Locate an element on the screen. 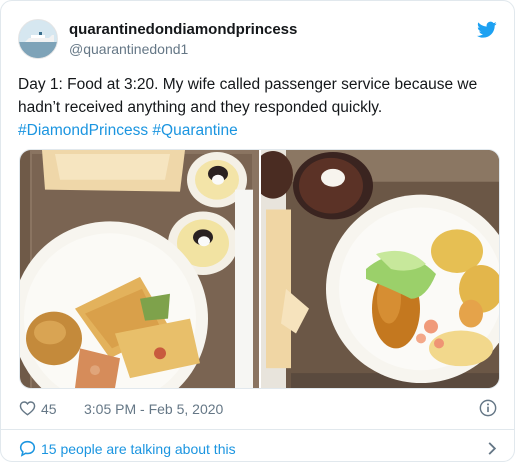 The width and height of the screenshot is (517, 464). conversation-text: 15 people are talking about this is located at coordinates (138, 449).